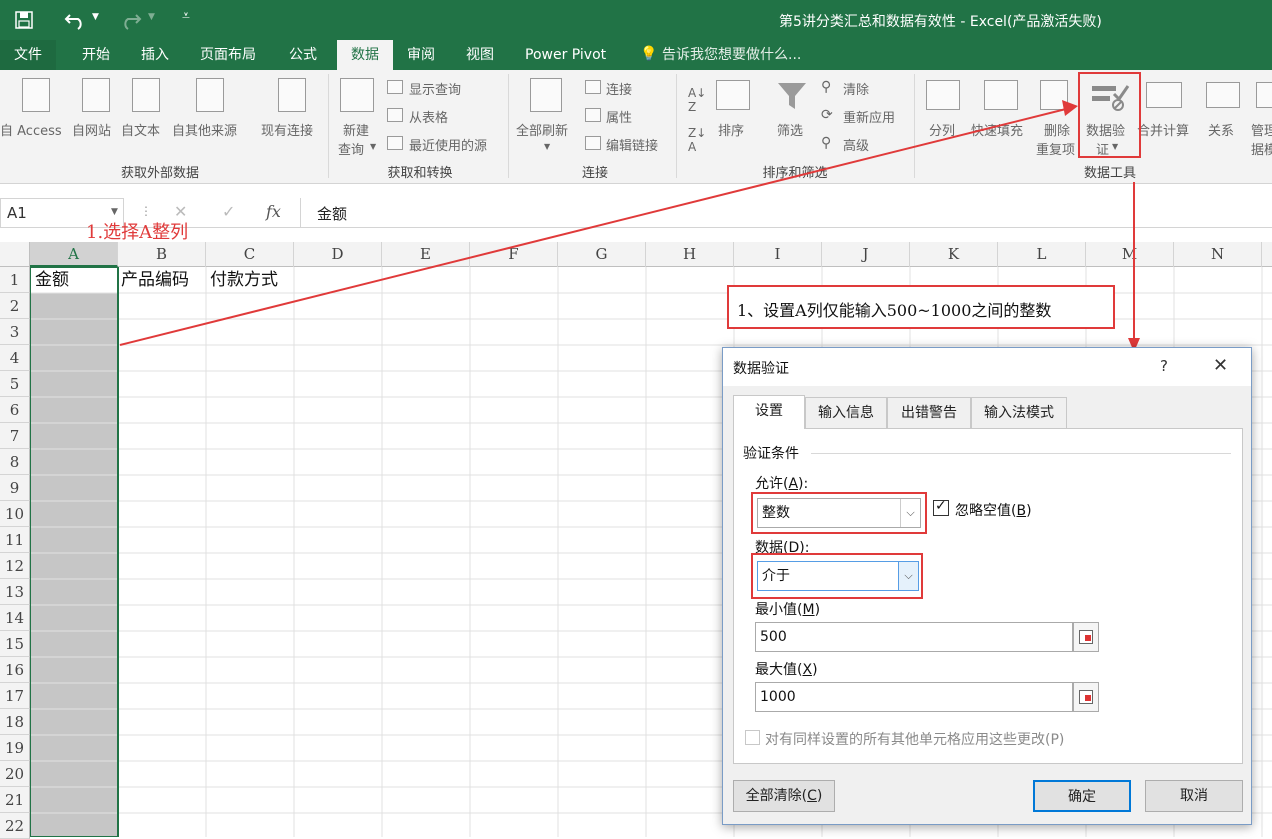 Image resolution: width=1272 pixels, height=839 pixels. I want to click on row-header-17: 17, so click(15, 696).